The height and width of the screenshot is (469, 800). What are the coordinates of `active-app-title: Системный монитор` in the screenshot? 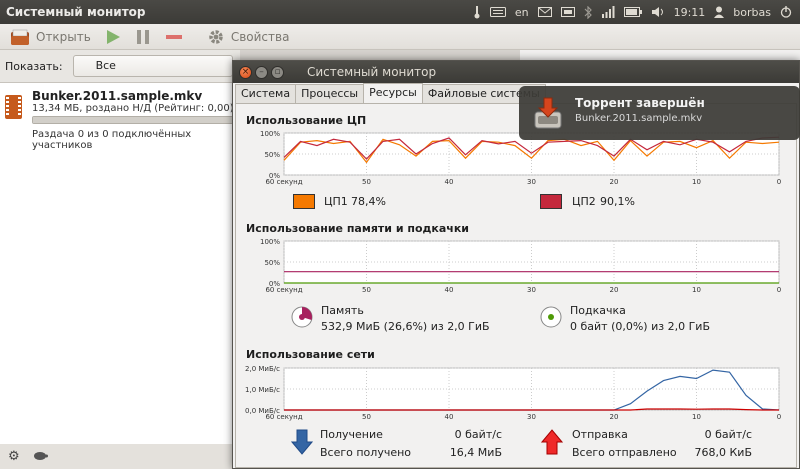 It's located at (76, 12).